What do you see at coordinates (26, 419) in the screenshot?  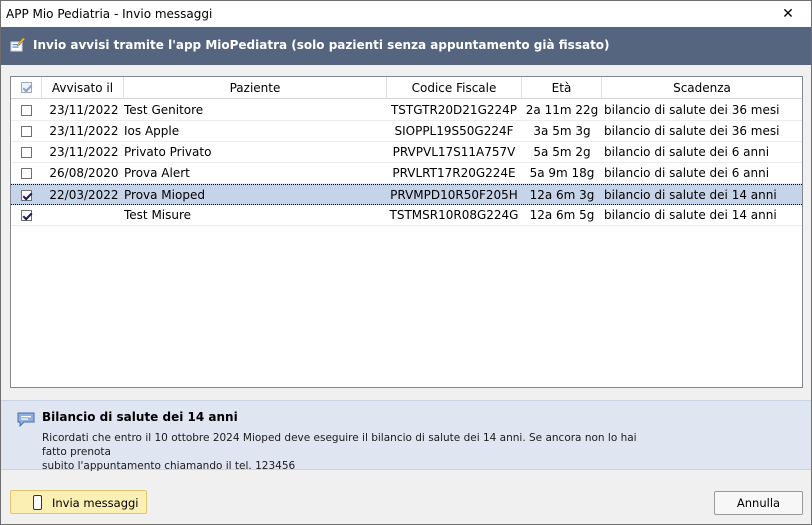 I see `speech-bubble-icon` at bounding box center [26, 419].